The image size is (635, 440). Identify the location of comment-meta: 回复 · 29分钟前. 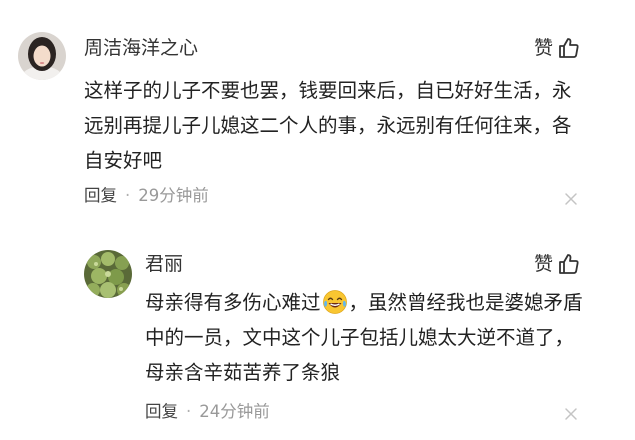
(146, 196).